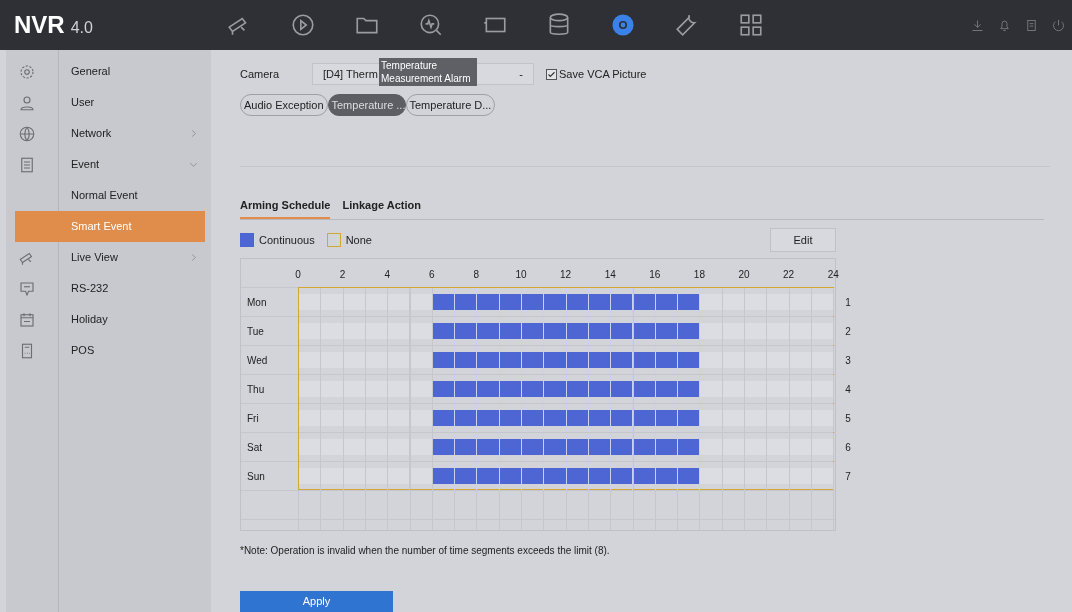  I want to click on tooltip: Temperature Measurement Alarm, so click(428, 72).